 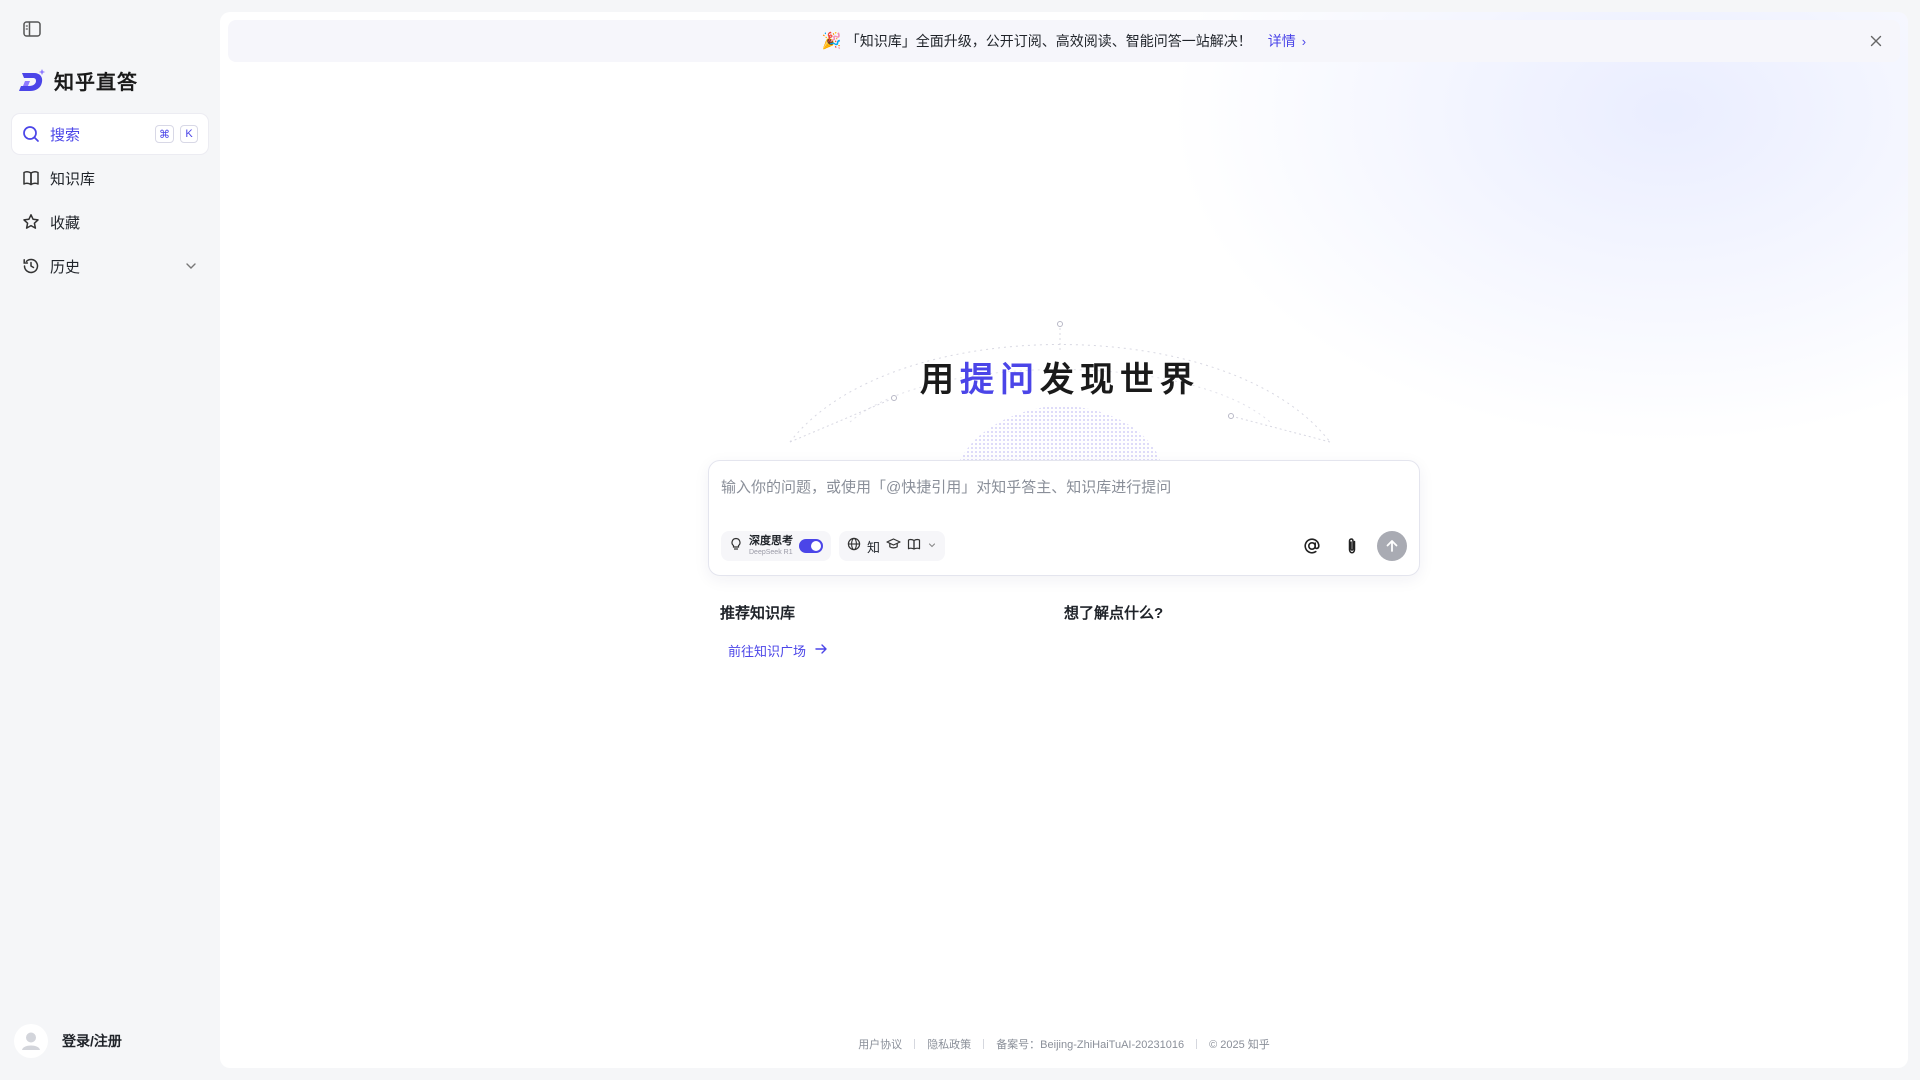 I want to click on shortcut-key: K, so click(x=189, y=134).